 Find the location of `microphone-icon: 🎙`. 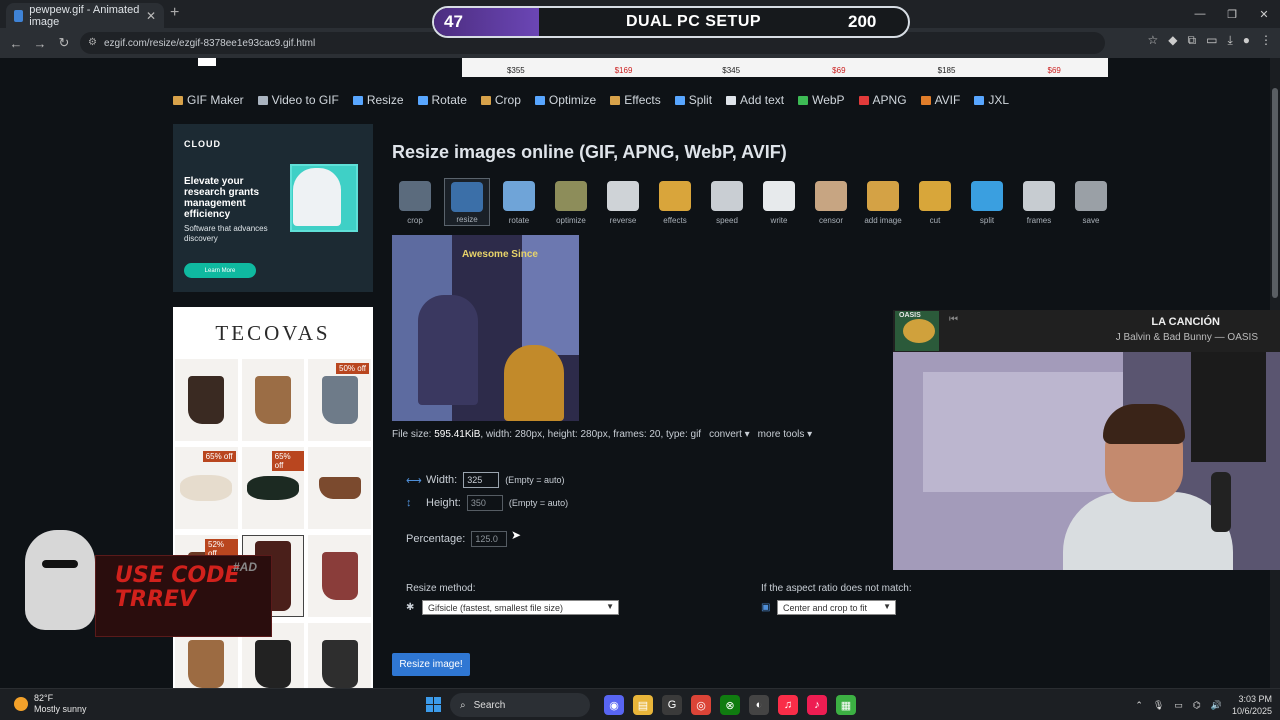

microphone-icon: 🎙 is located at coordinates (1158, 705).